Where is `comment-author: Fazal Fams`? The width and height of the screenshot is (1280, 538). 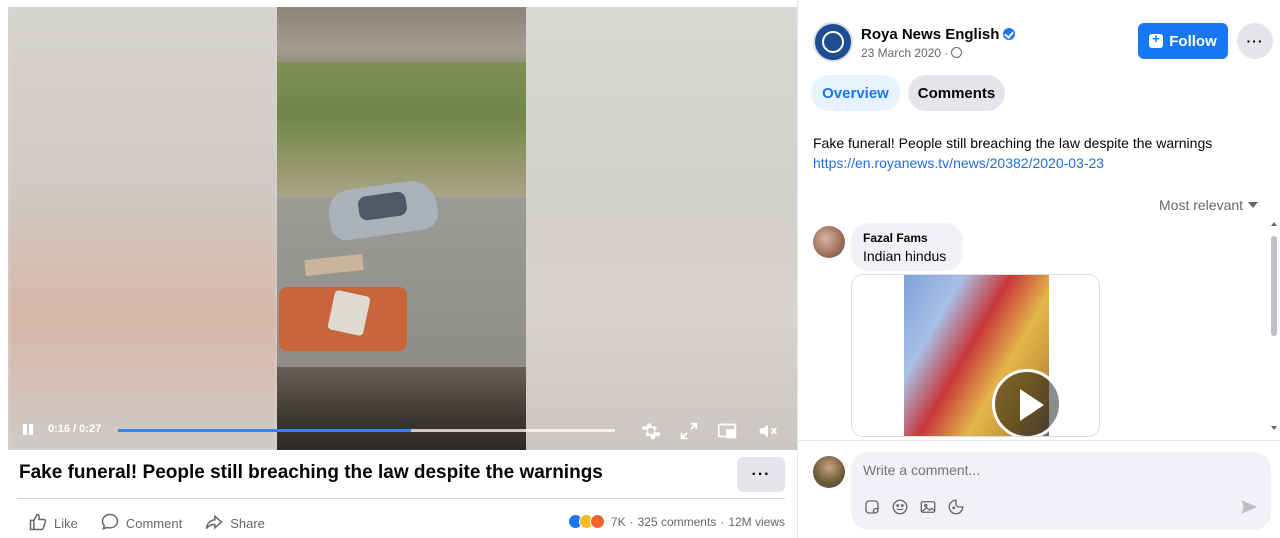
comment-author: Fazal Fams is located at coordinates (907, 238).